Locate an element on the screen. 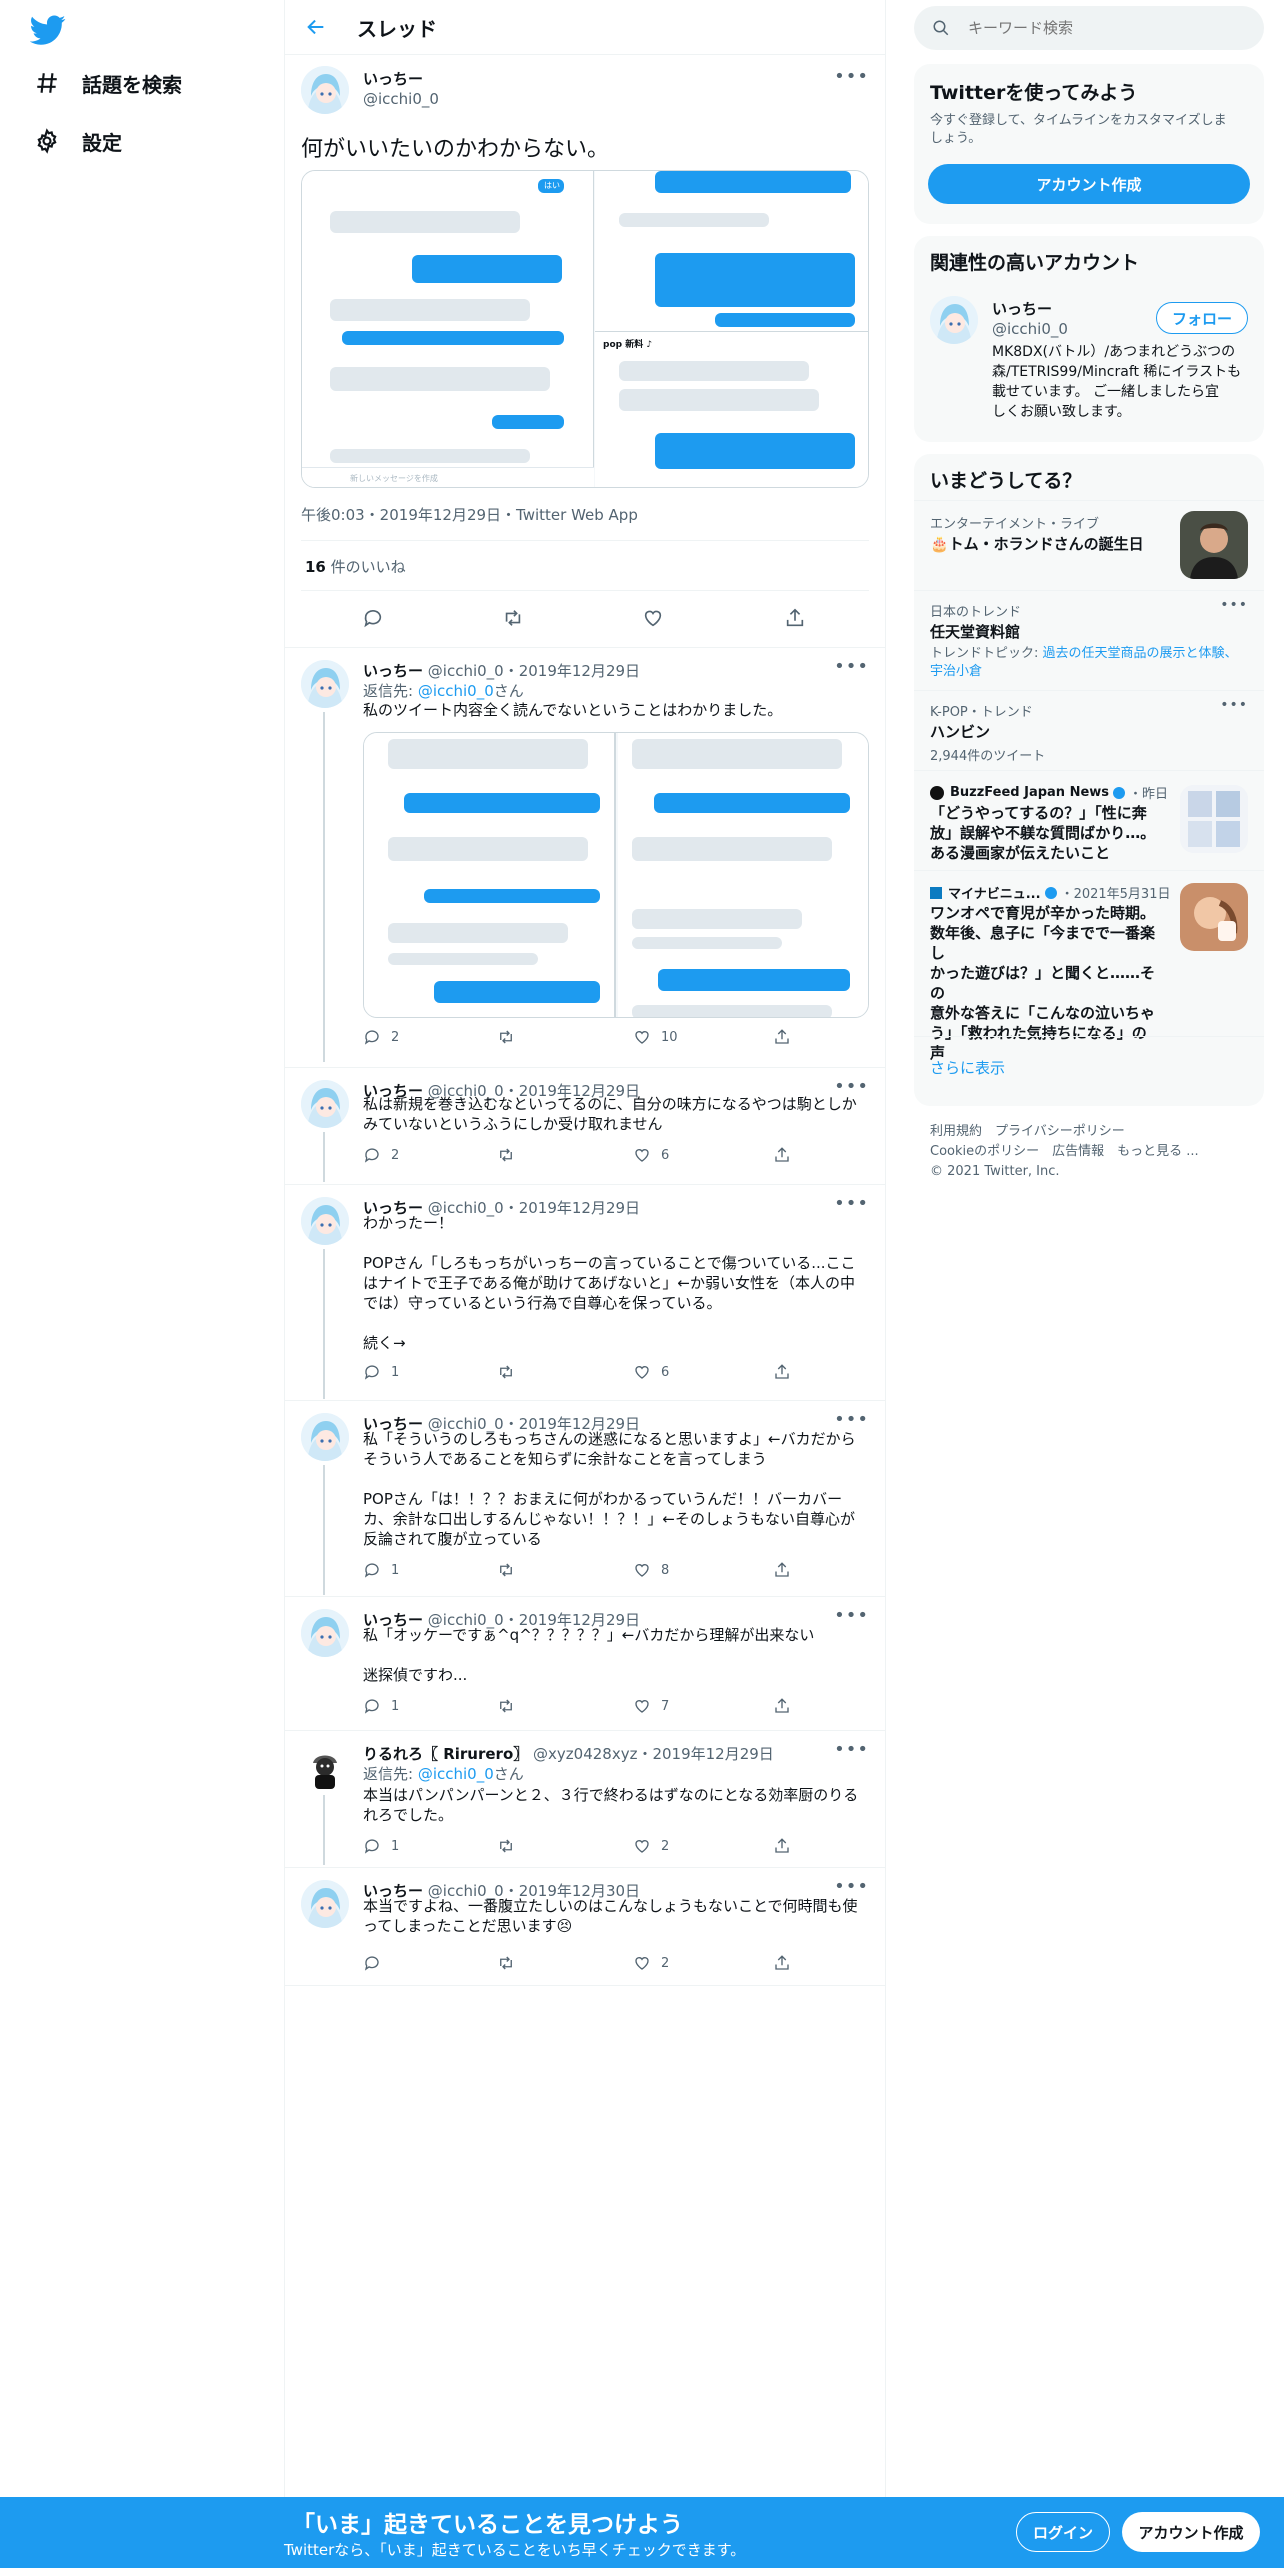 This screenshot has width=1284, height=2568. create-account-button: アカウント作成 is located at coordinates (1089, 184).